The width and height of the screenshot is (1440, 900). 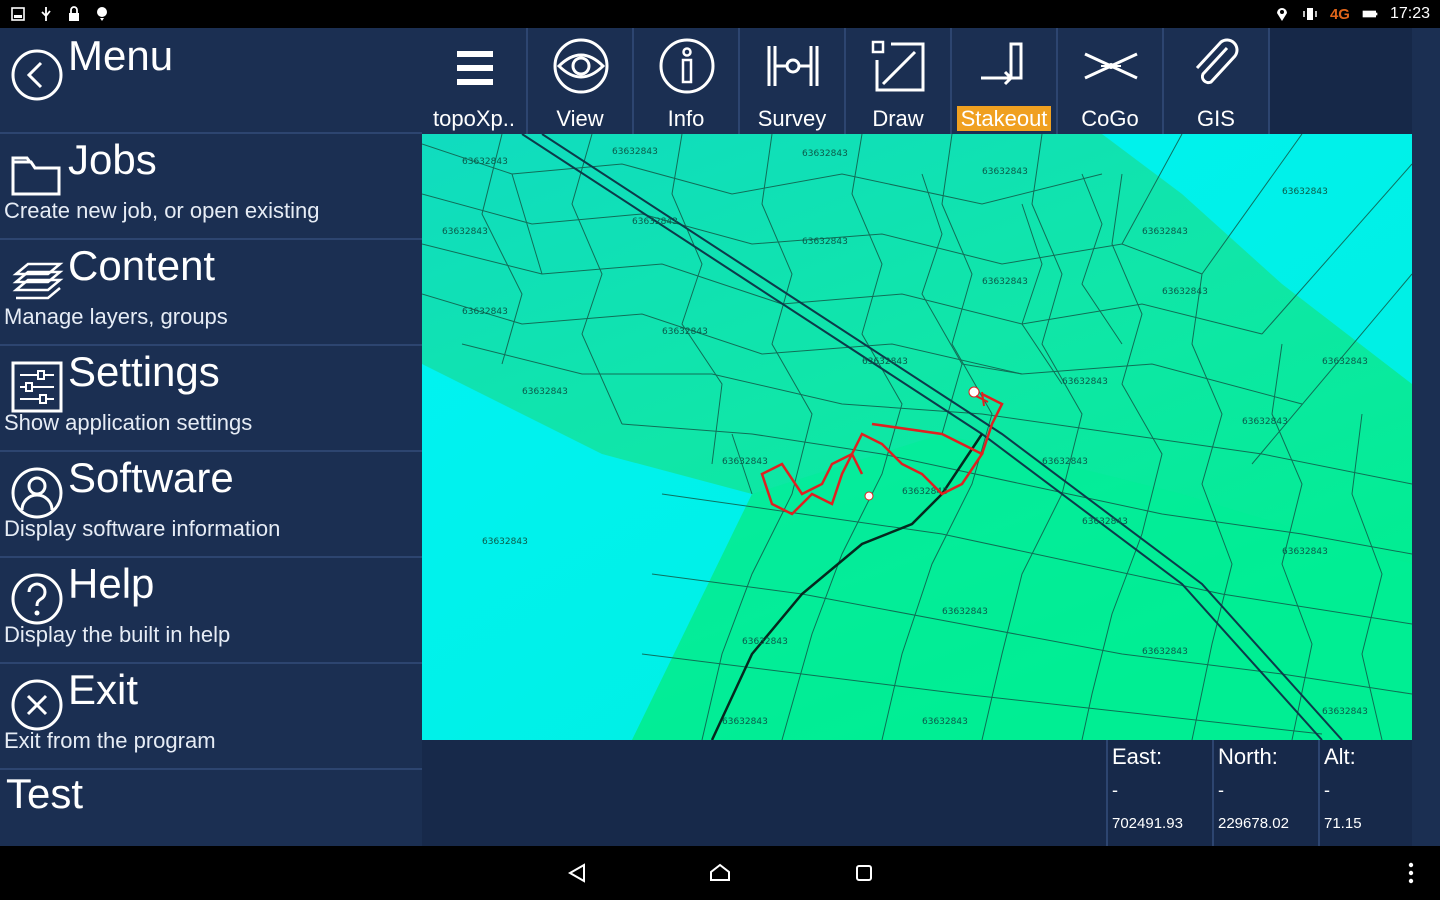 What do you see at coordinates (117, 634) in the screenshot?
I see `menu-item-subtitle: Display the built in help` at bounding box center [117, 634].